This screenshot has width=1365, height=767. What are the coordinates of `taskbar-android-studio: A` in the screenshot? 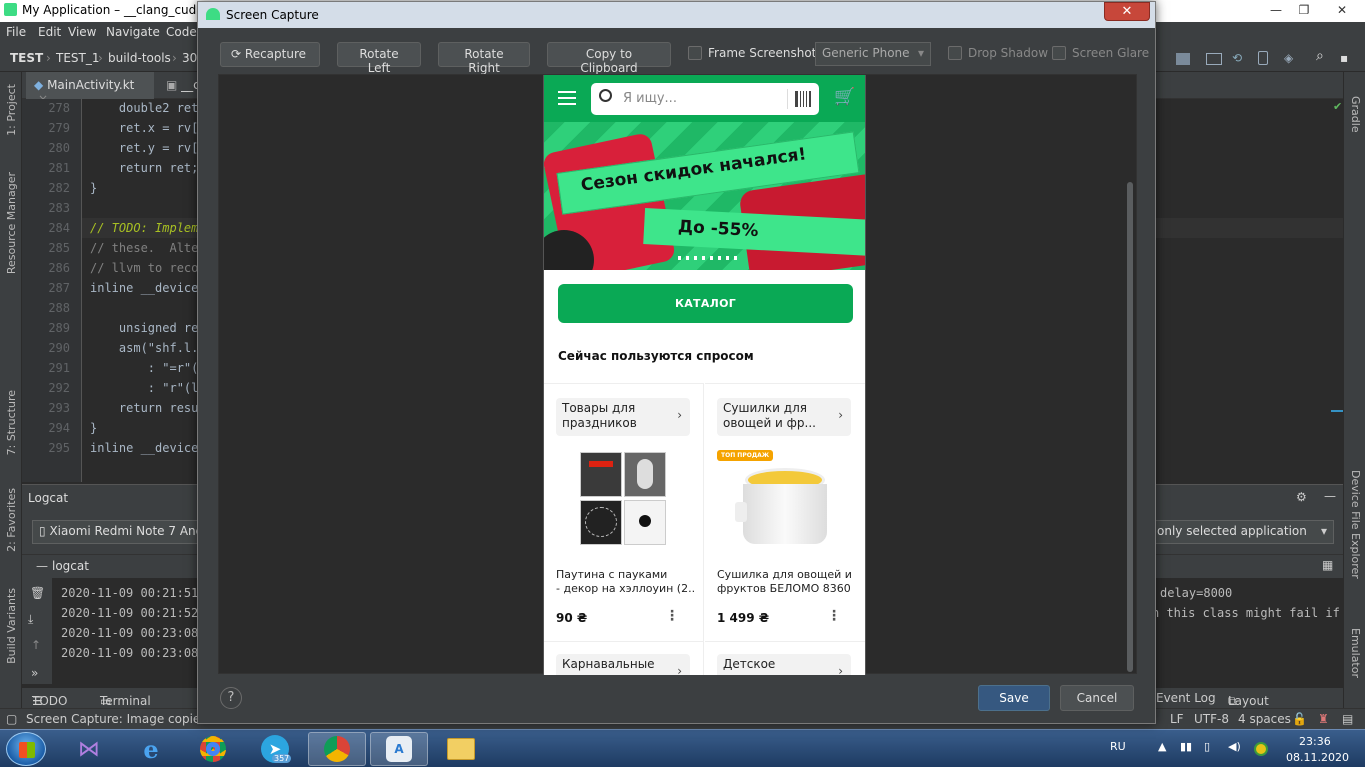 It's located at (399, 749).